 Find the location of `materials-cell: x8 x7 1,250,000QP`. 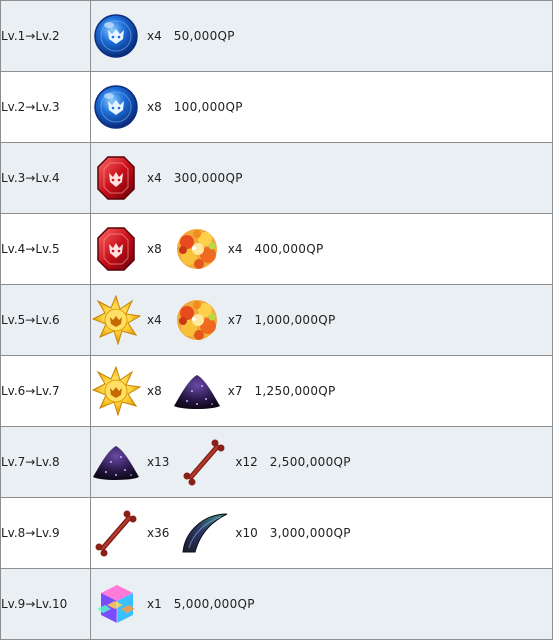

materials-cell: x8 x7 1,250,000QP is located at coordinates (321, 391).